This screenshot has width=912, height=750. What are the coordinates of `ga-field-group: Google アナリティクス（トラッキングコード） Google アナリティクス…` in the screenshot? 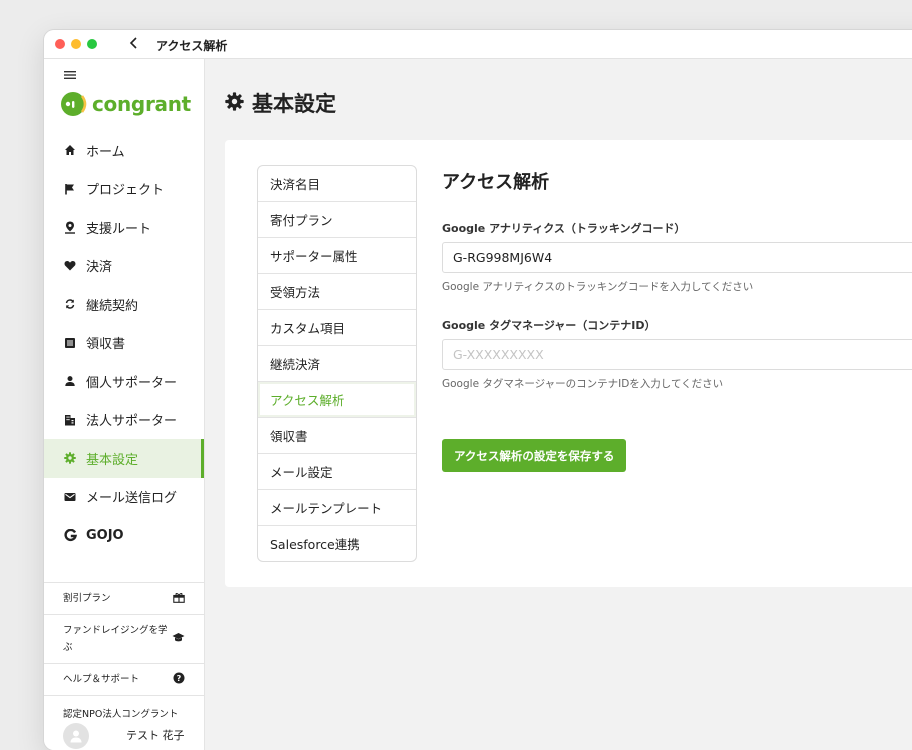 It's located at (677, 257).